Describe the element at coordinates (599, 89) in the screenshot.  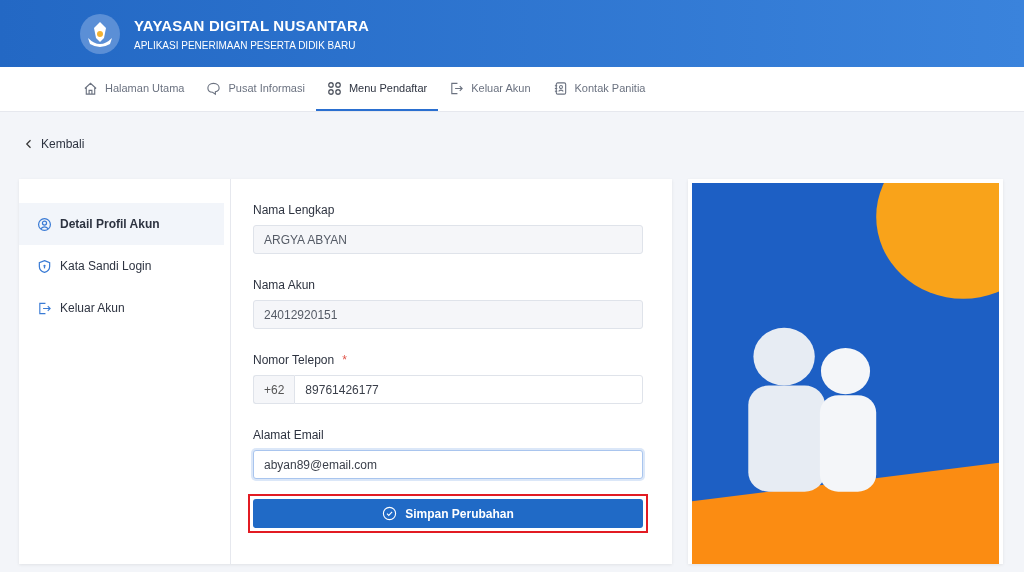
I see `nav-tab: Kontak Panitia` at that location.